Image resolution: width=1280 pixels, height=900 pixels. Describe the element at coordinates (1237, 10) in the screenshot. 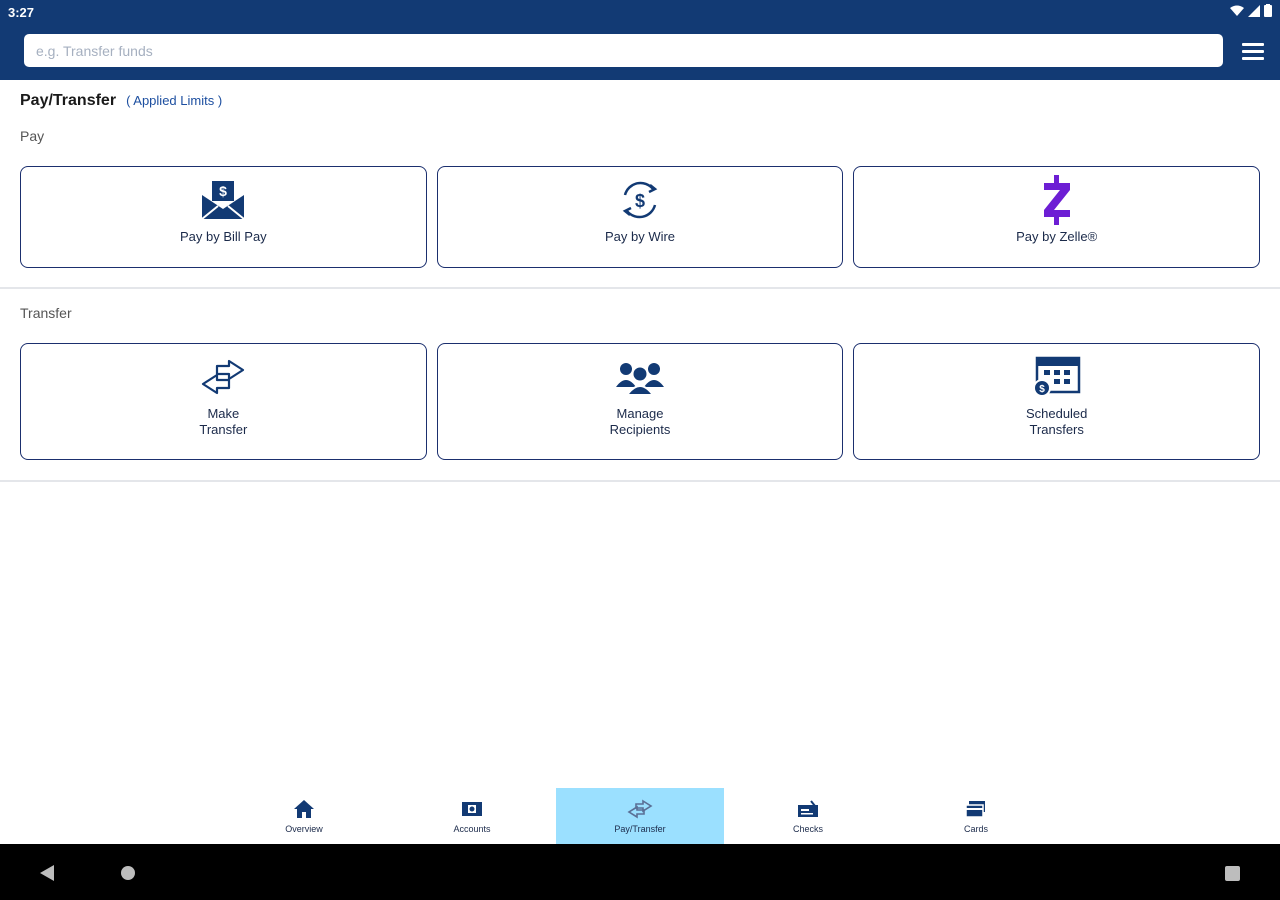

I see `wifi-icon` at that location.